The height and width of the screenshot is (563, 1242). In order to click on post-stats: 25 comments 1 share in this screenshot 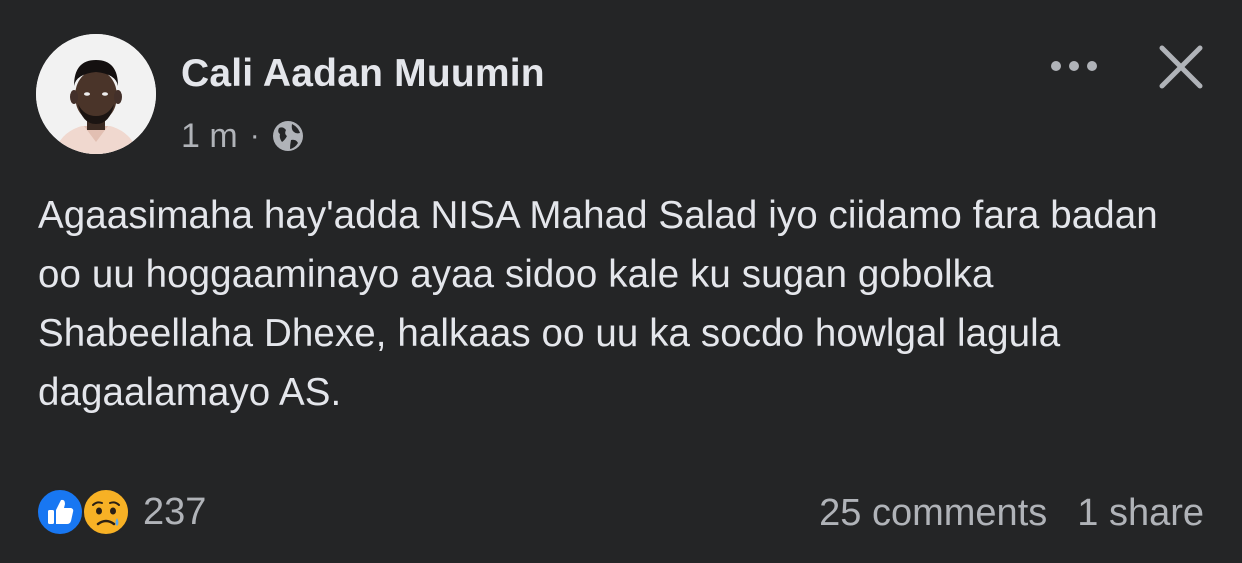, I will do `click(1011, 513)`.